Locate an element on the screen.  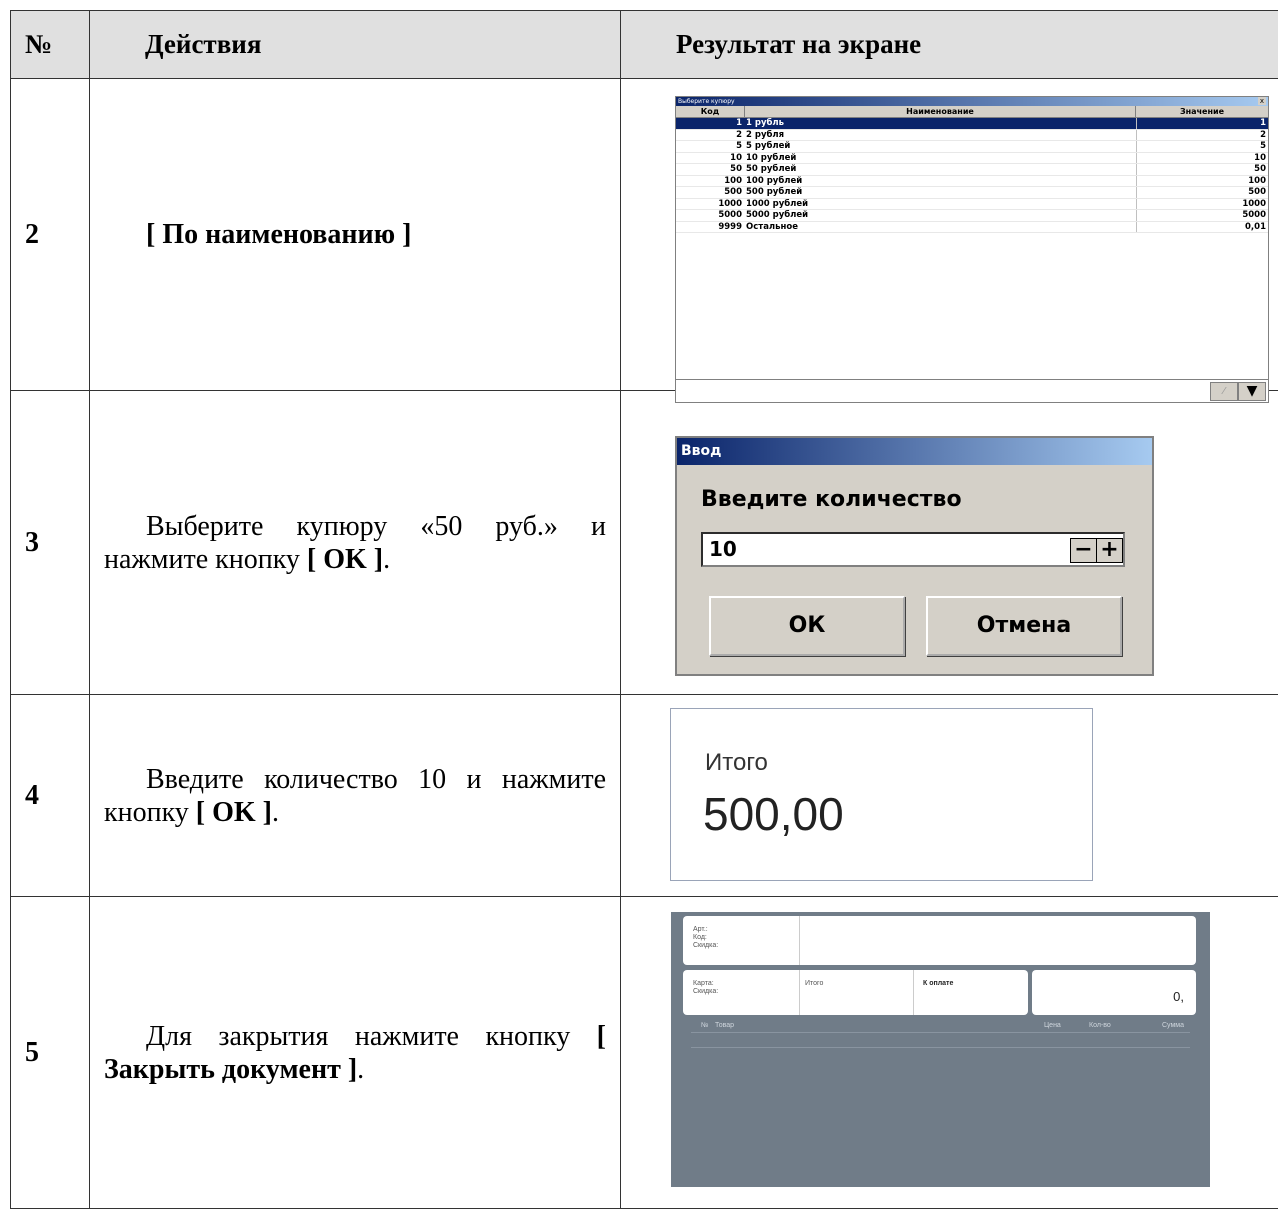
action-text: Для закрытия нажмите кнопку is located at coordinates (358, 1036).